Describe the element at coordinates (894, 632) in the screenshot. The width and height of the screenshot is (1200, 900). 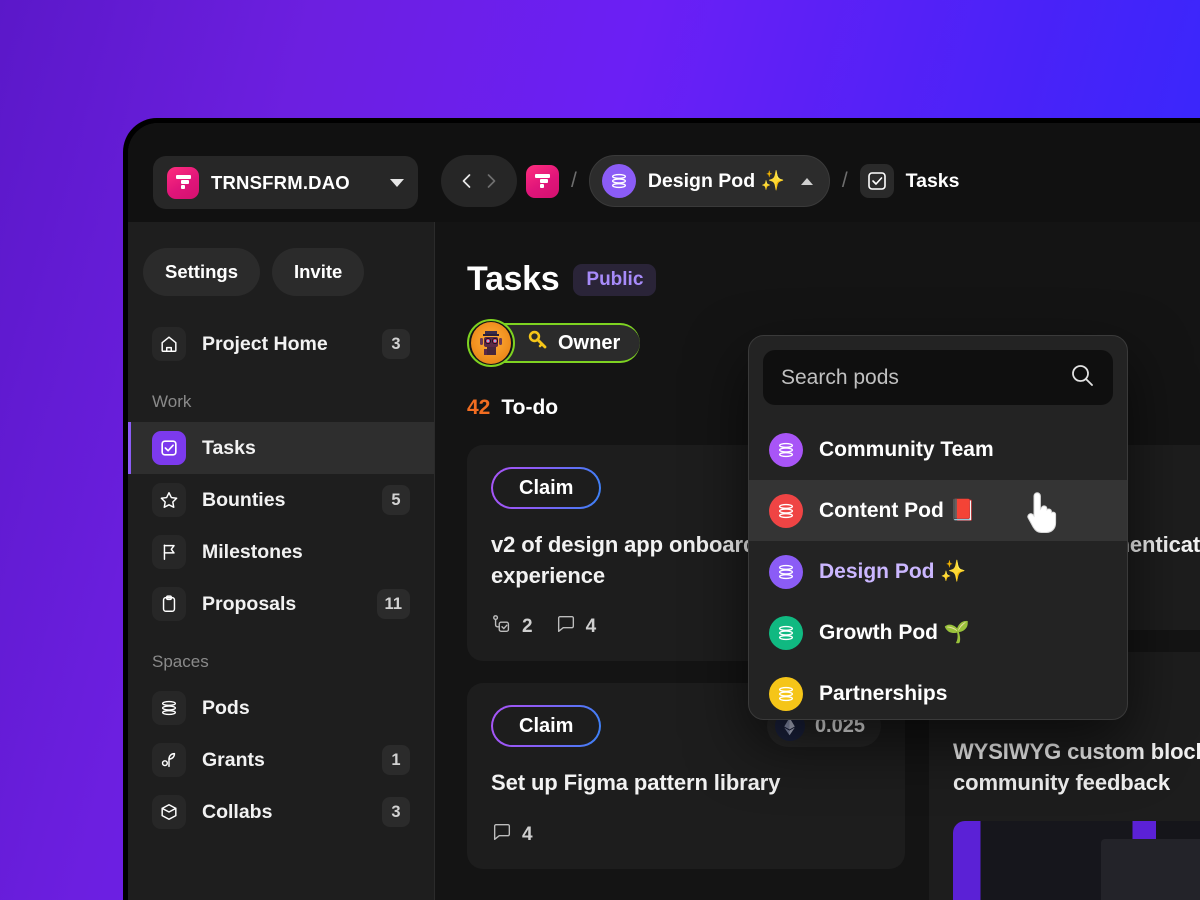
I see `pod-option-label: Growth Pod 🌱` at that location.